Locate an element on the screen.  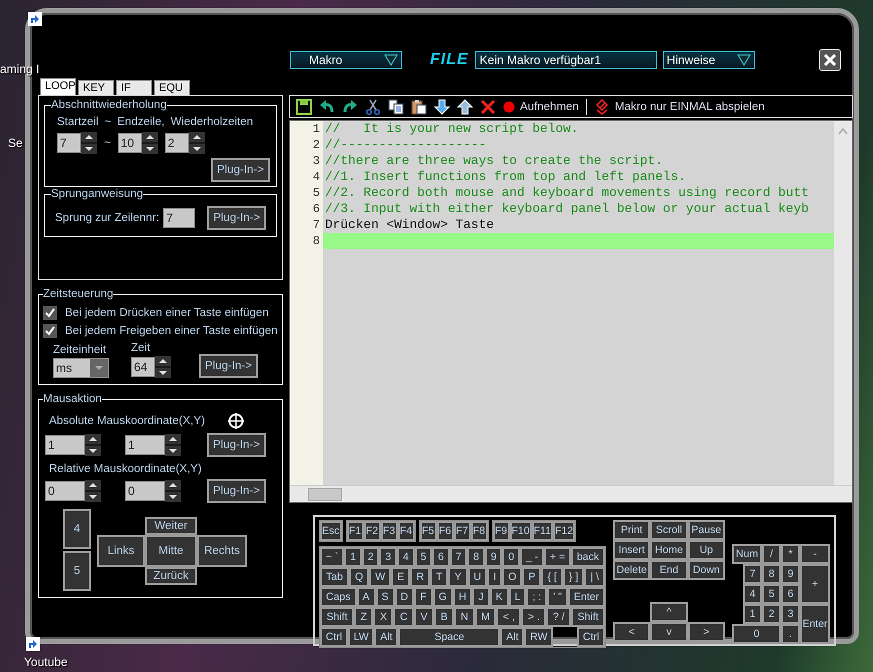
numpad-key: 3 is located at coordinates (790, 614).